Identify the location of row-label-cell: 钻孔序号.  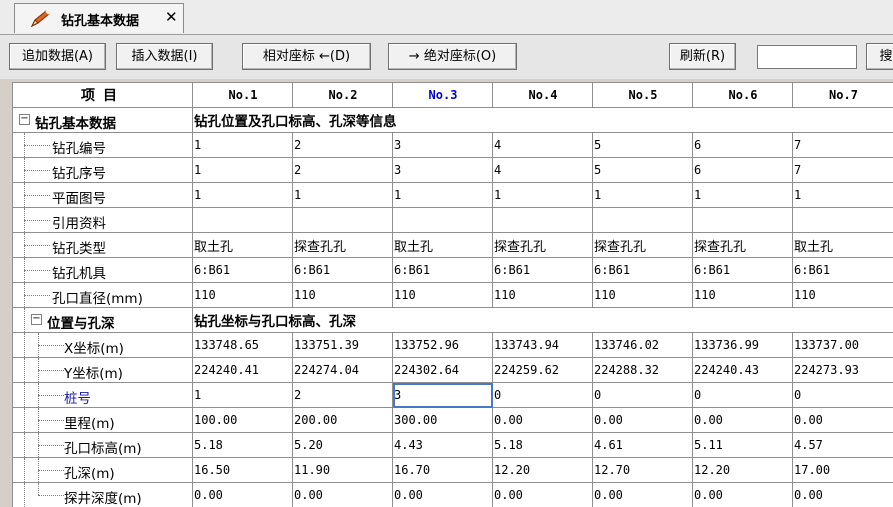
(102, 170).